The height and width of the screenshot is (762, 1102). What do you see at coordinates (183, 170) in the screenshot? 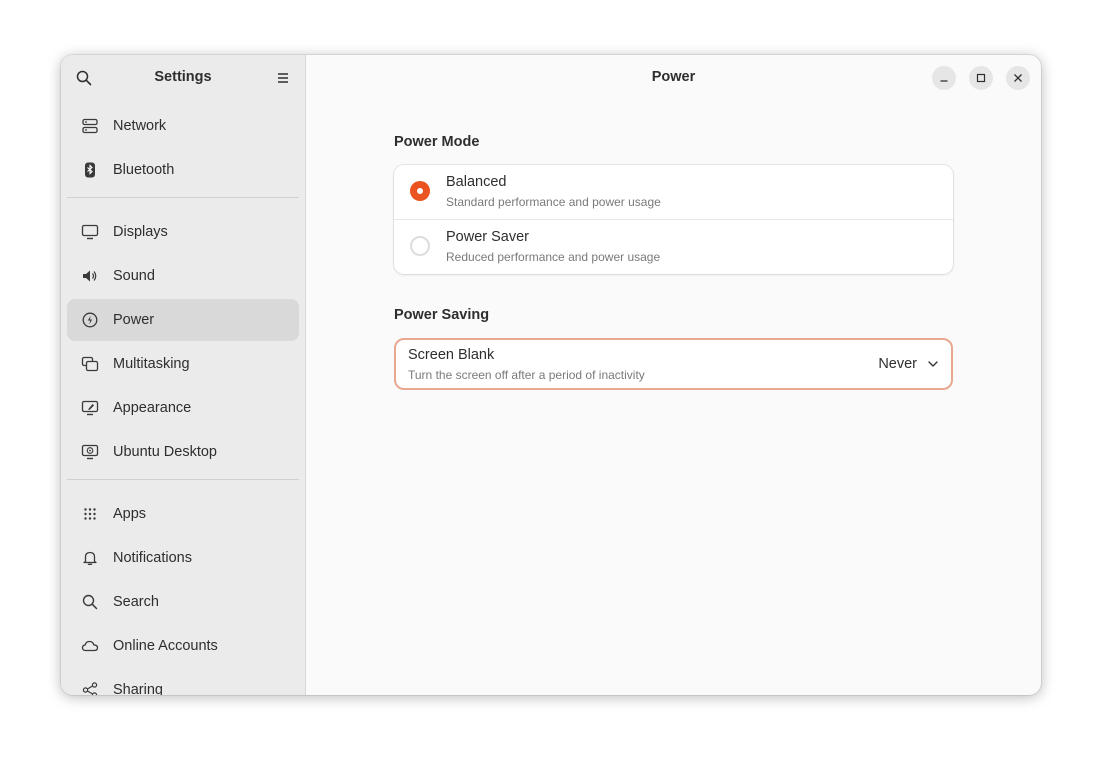
I see `sidebar-item-bluetooth: Bluetooth` at bounding box center [183, 170].